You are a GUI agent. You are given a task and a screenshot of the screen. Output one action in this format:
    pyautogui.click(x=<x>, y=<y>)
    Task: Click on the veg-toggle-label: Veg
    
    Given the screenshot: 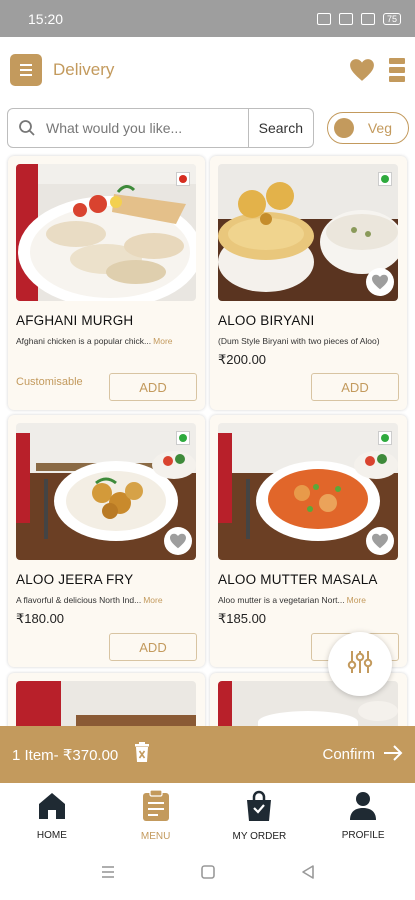 What is the action you would take?
    pyautogui.click(x=379, y=128)
    